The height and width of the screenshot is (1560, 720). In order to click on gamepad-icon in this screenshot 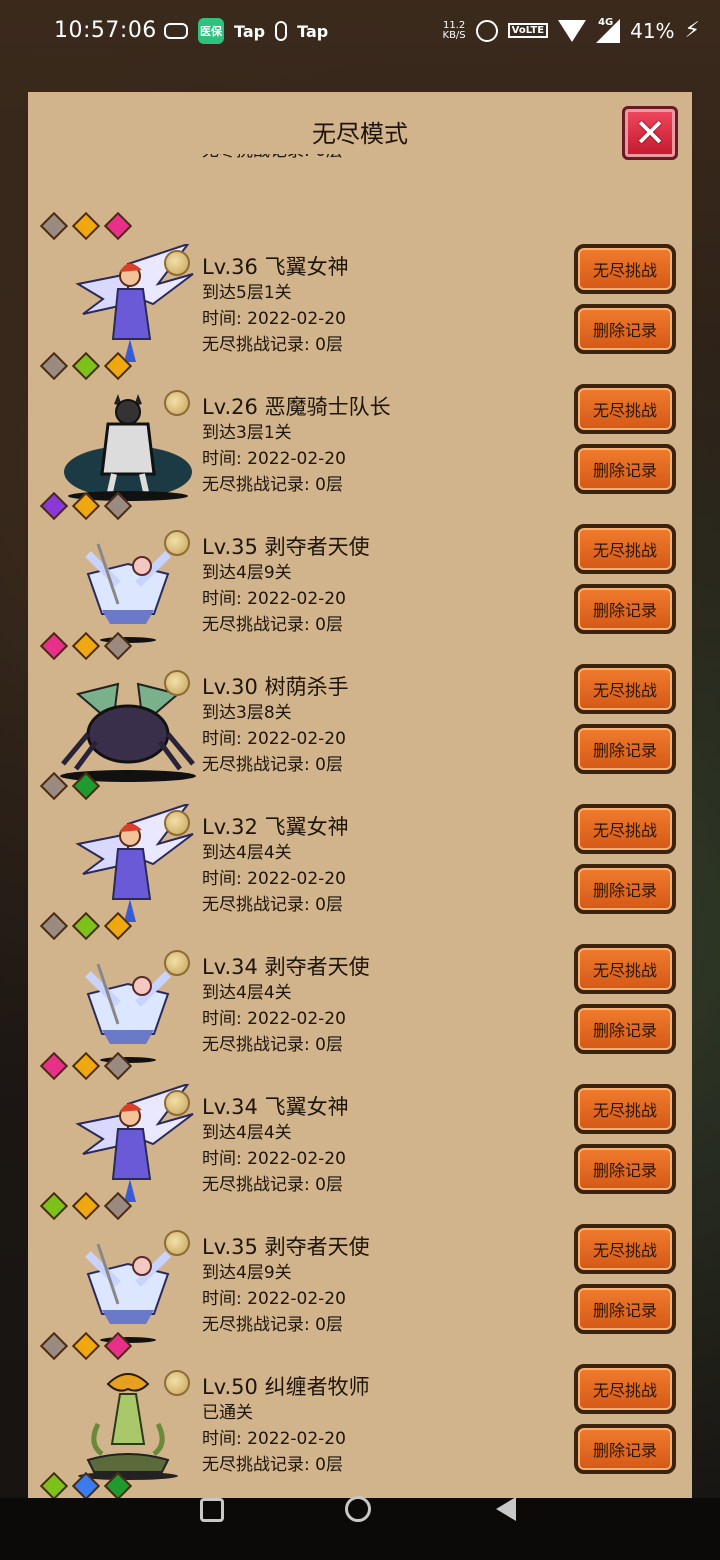, I will do `click(176, 31)`.